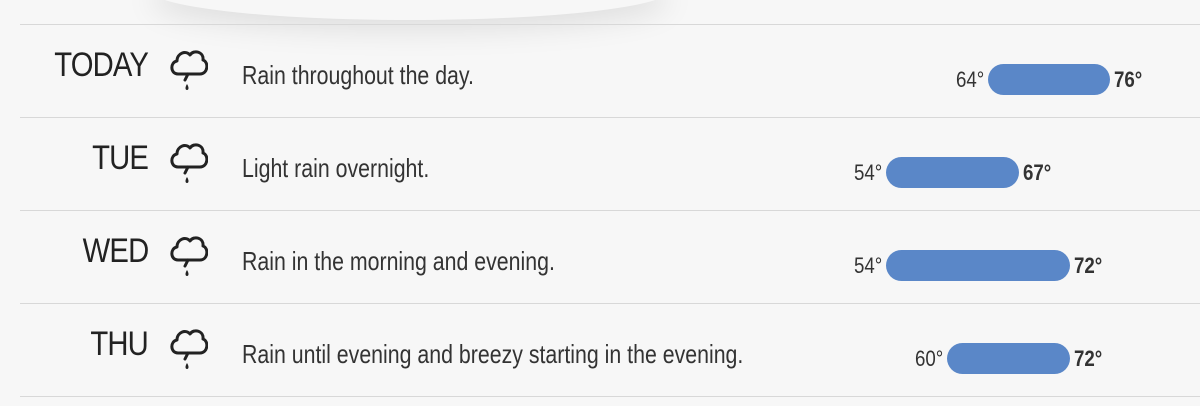  What do you see at coordinates (610, 396) in the screenshot?
I see `divider` at bounding box center [610, 396].